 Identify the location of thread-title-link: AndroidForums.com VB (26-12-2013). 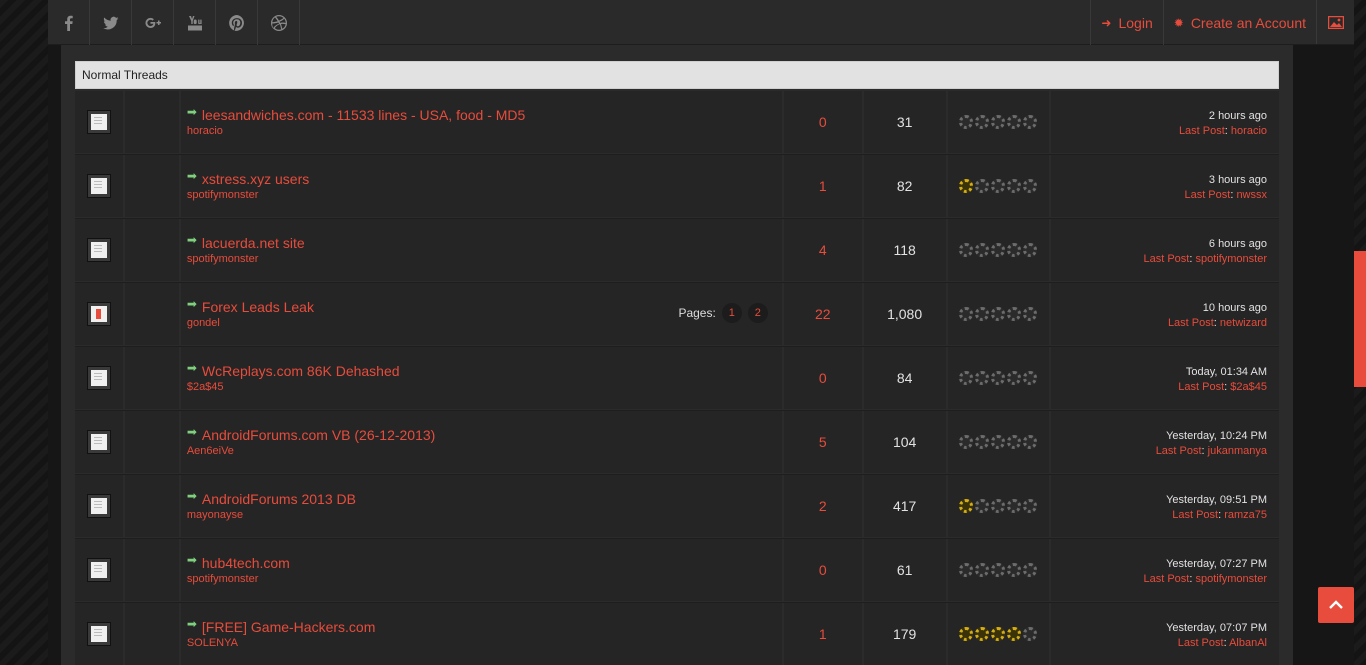
(318, 435).